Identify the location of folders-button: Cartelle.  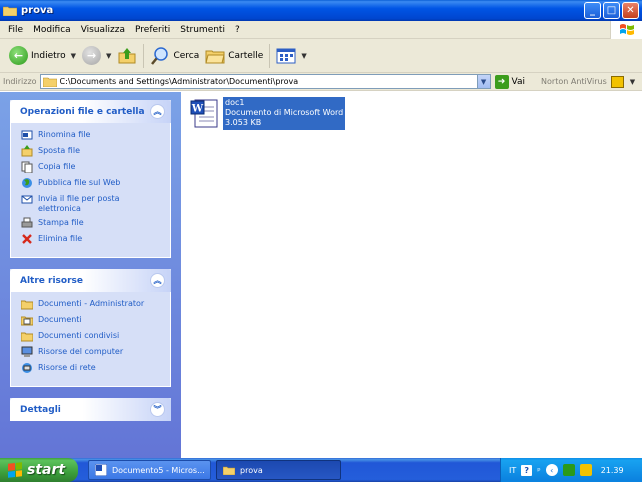
(234, 56).